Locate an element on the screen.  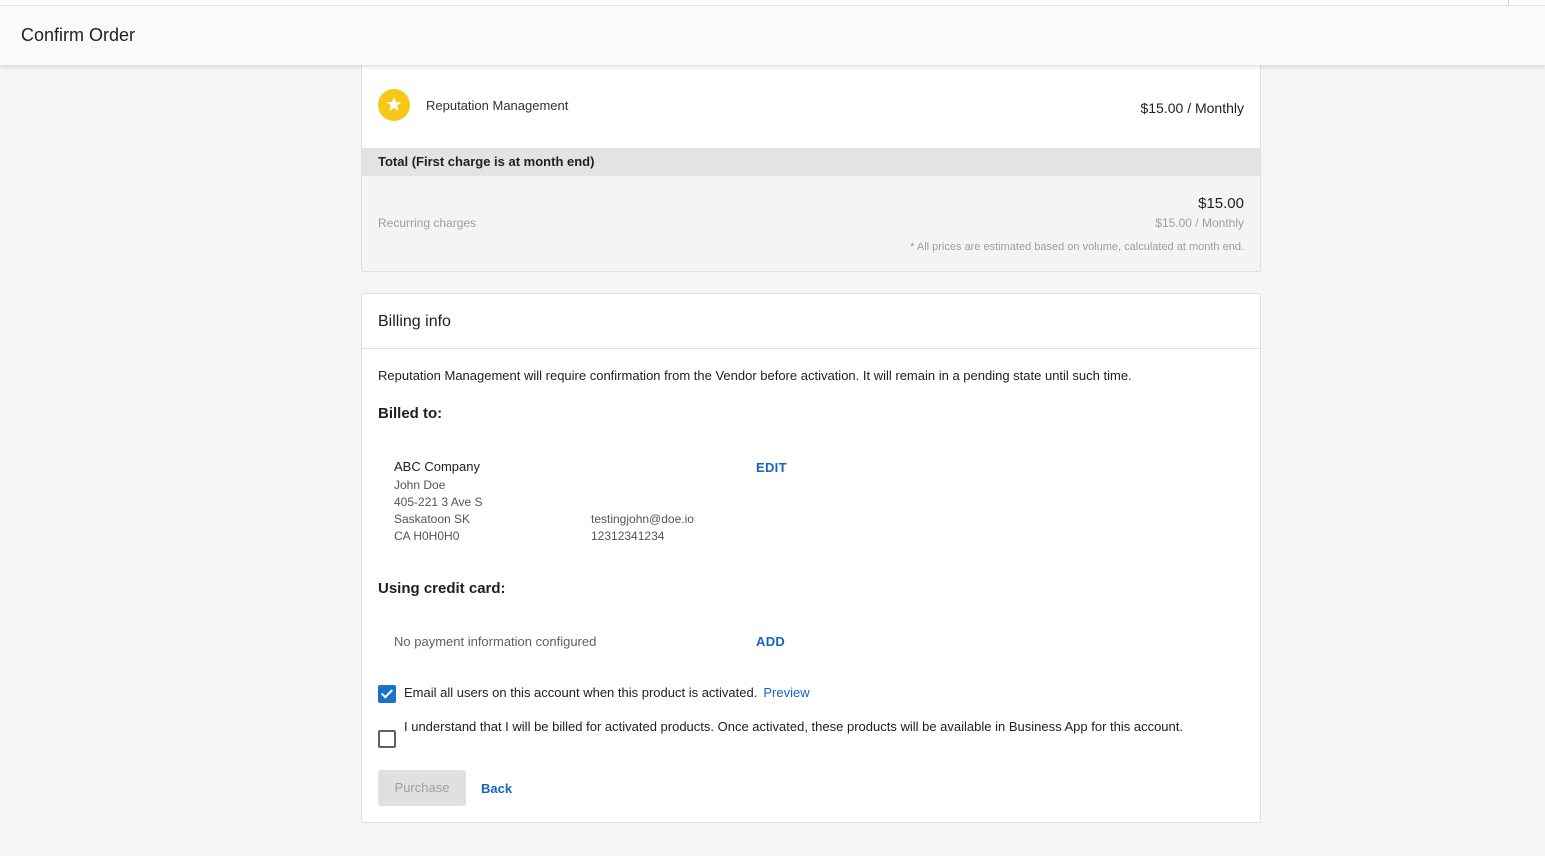
page-header: Confirm Order is located at coordinates (772, 35).